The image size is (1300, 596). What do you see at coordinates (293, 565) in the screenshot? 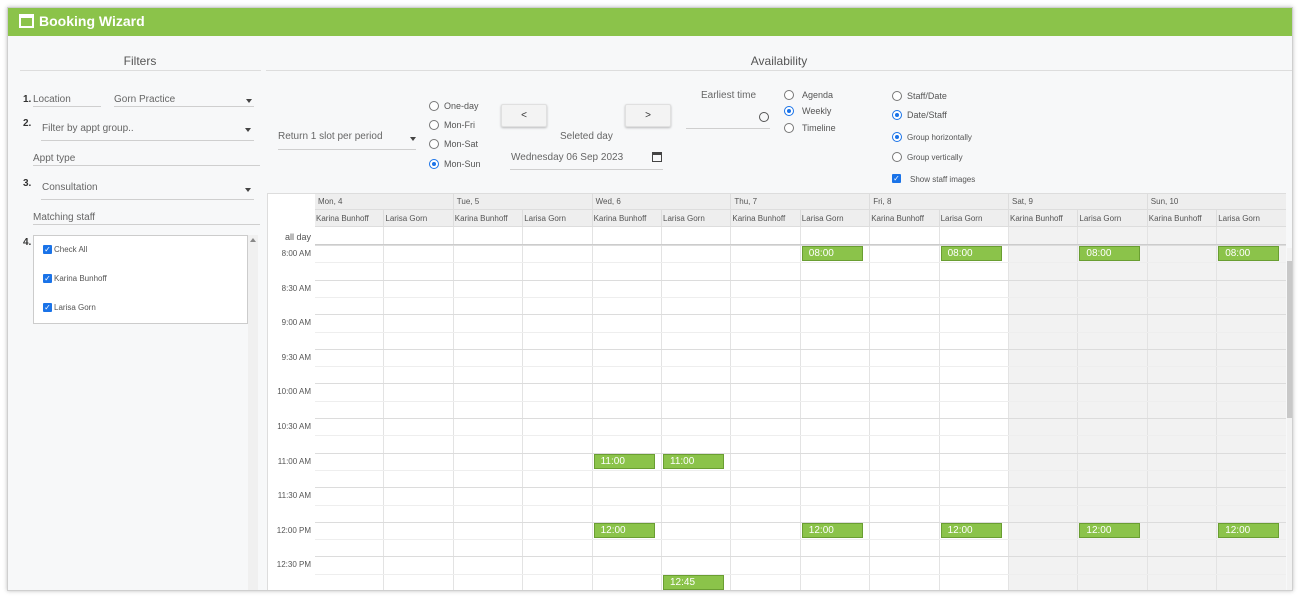
I see `time-label: 12:30 PM` at bounding box center [293, 565].